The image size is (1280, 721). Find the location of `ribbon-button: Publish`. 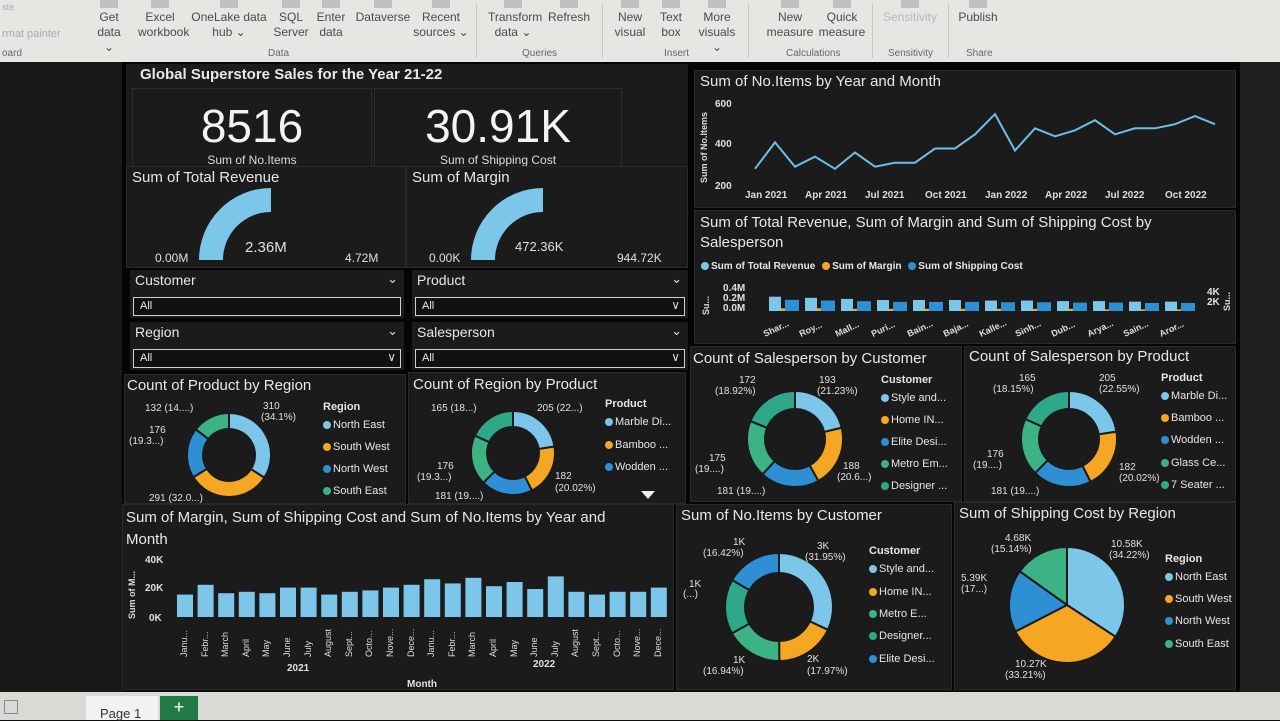

ribbon-button: Publish is located at coordinates (978, 12).